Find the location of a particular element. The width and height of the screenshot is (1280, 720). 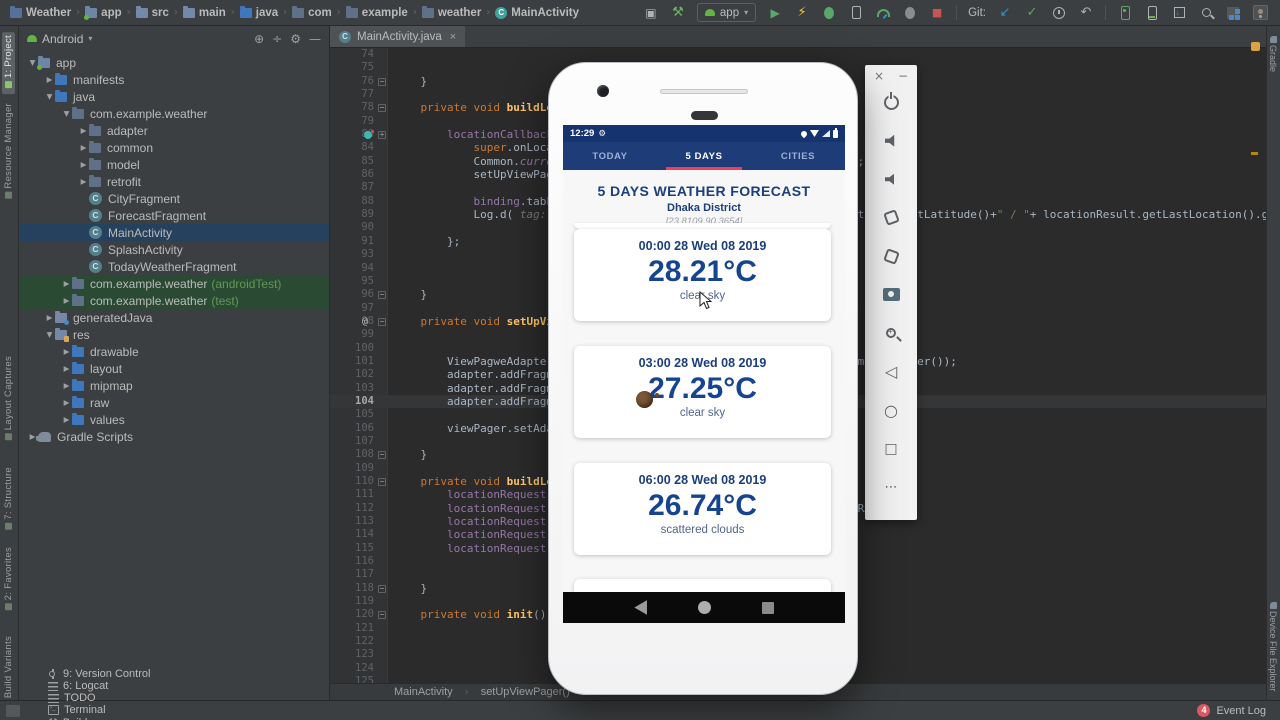

breadcrumb-item-app: app is located at coordinates (103, 12).